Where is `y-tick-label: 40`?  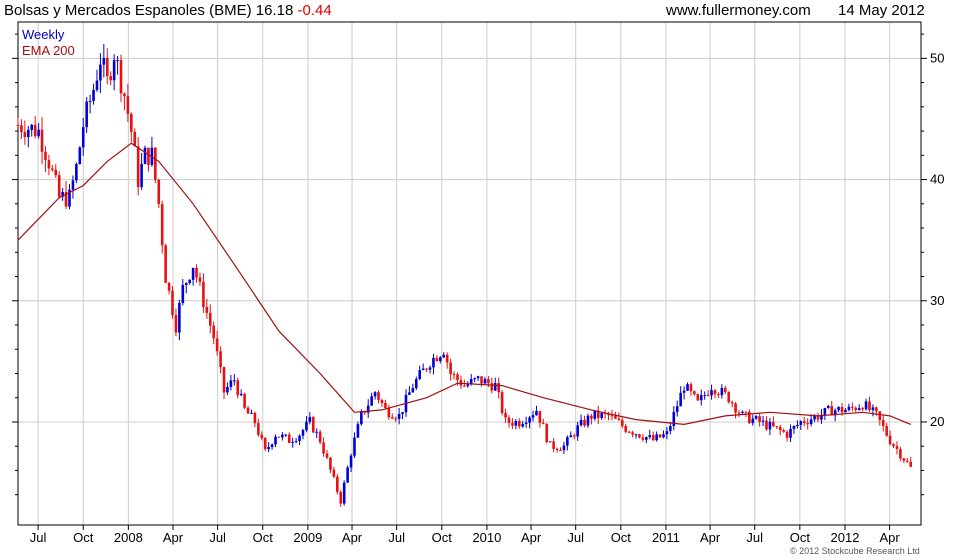 y-tick-label: 40 is located at coordinates (937, 179).